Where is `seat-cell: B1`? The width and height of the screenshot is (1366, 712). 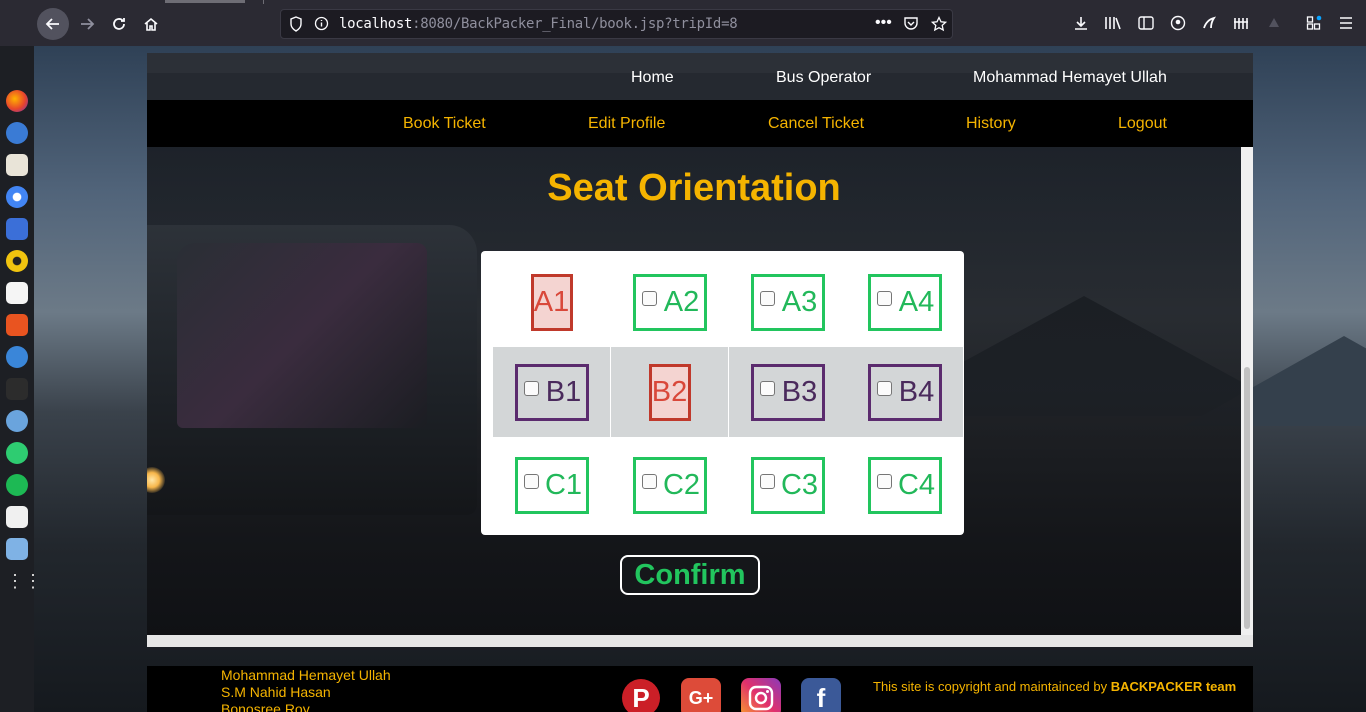
seat-cell: B1 is located at coordinates (551, 392).